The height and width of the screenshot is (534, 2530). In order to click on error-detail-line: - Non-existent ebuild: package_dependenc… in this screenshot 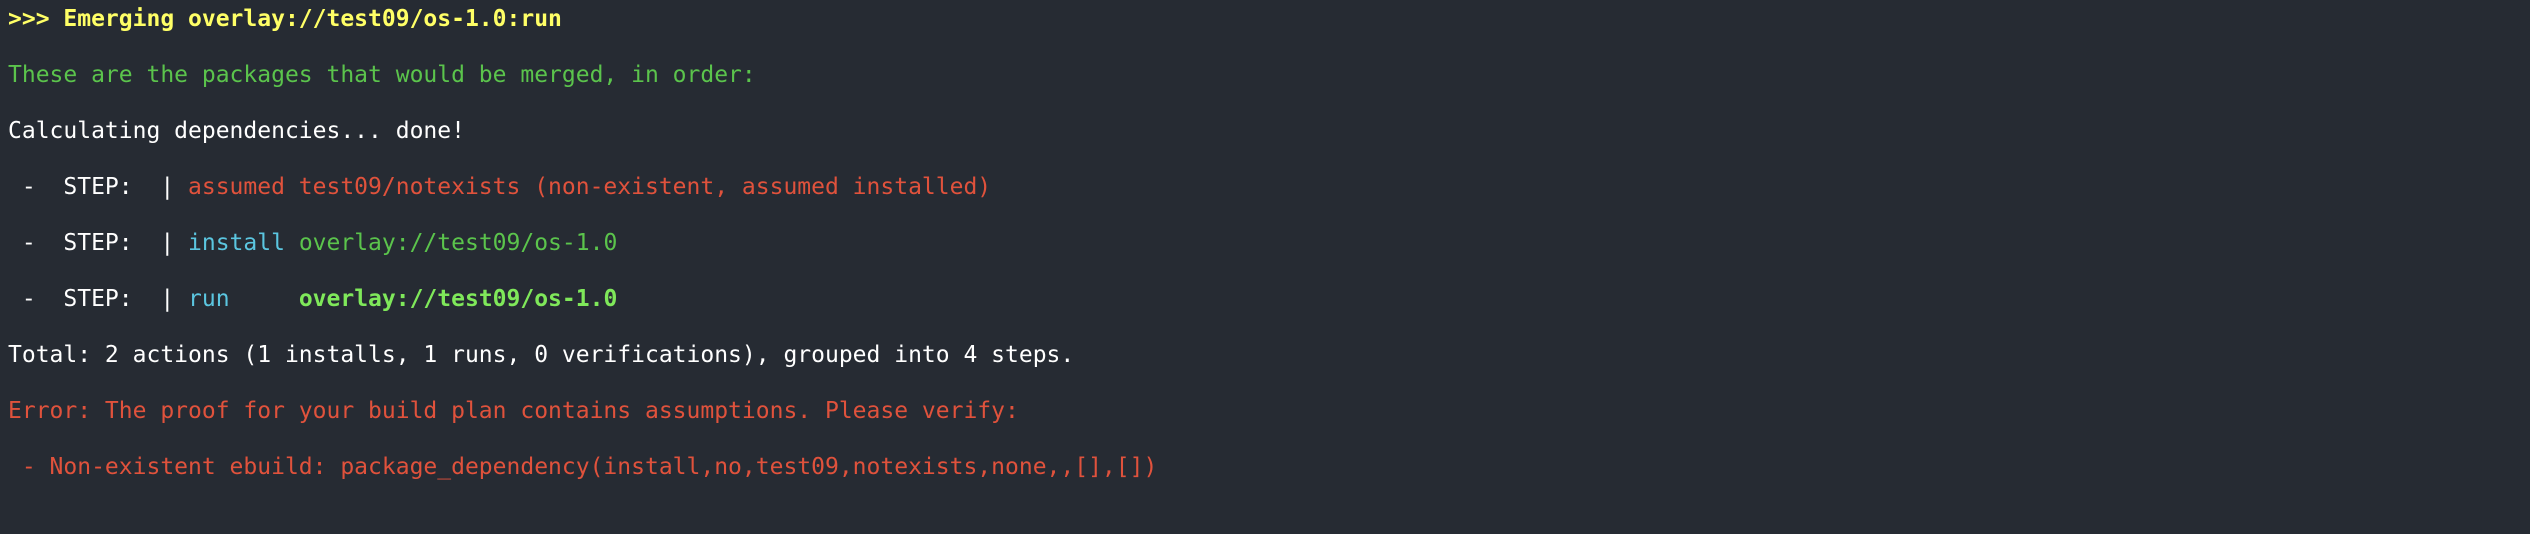, I will do `click(583, 467)`.